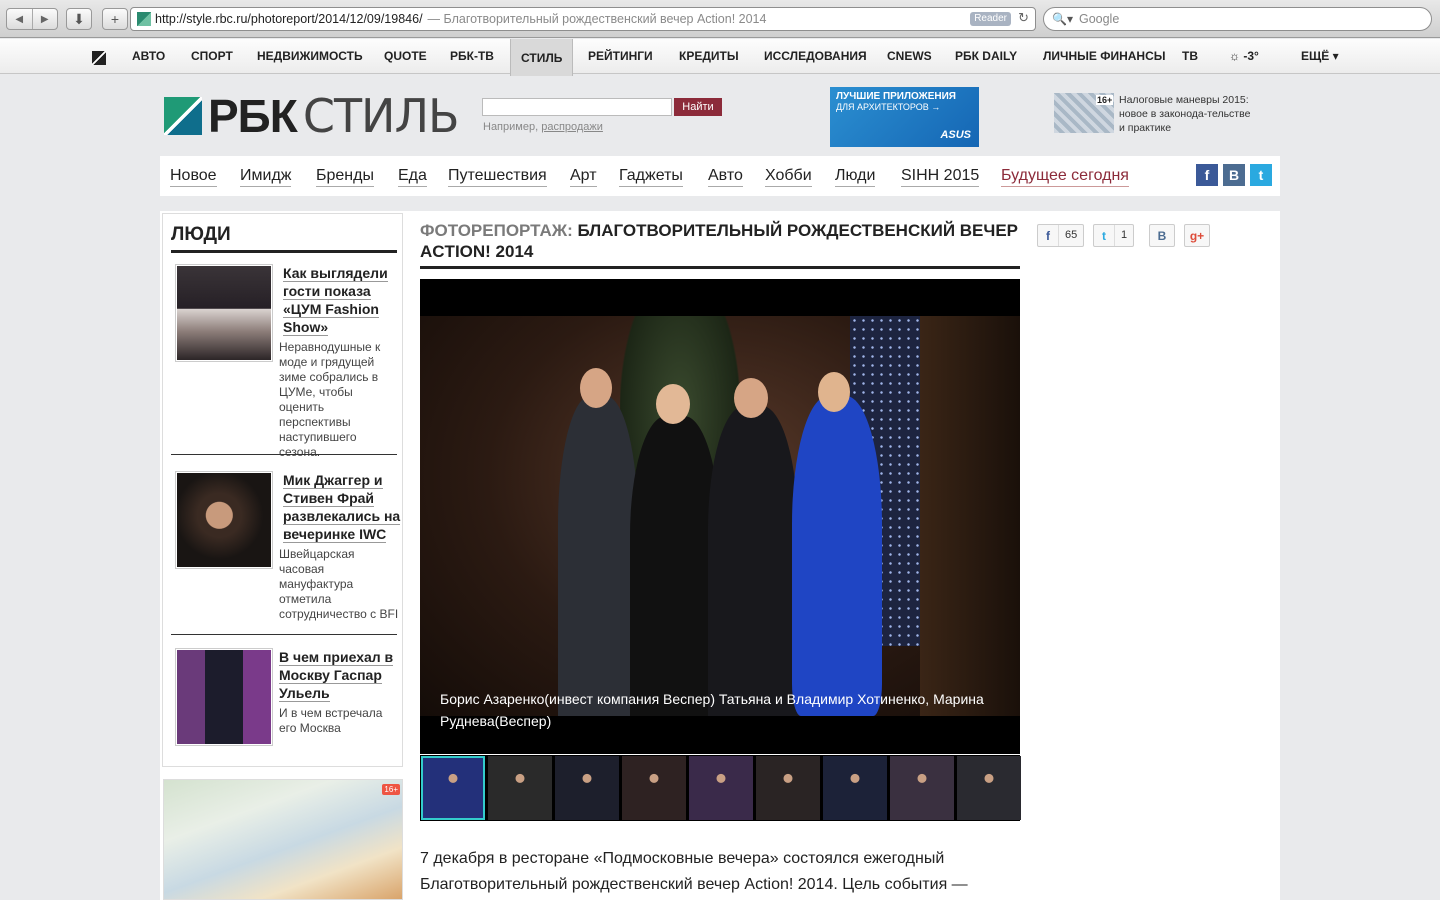  Describe the element at coordinates (212, 56) in the screenshot. I see `portal-link-sport: СПОРТ` at that location.